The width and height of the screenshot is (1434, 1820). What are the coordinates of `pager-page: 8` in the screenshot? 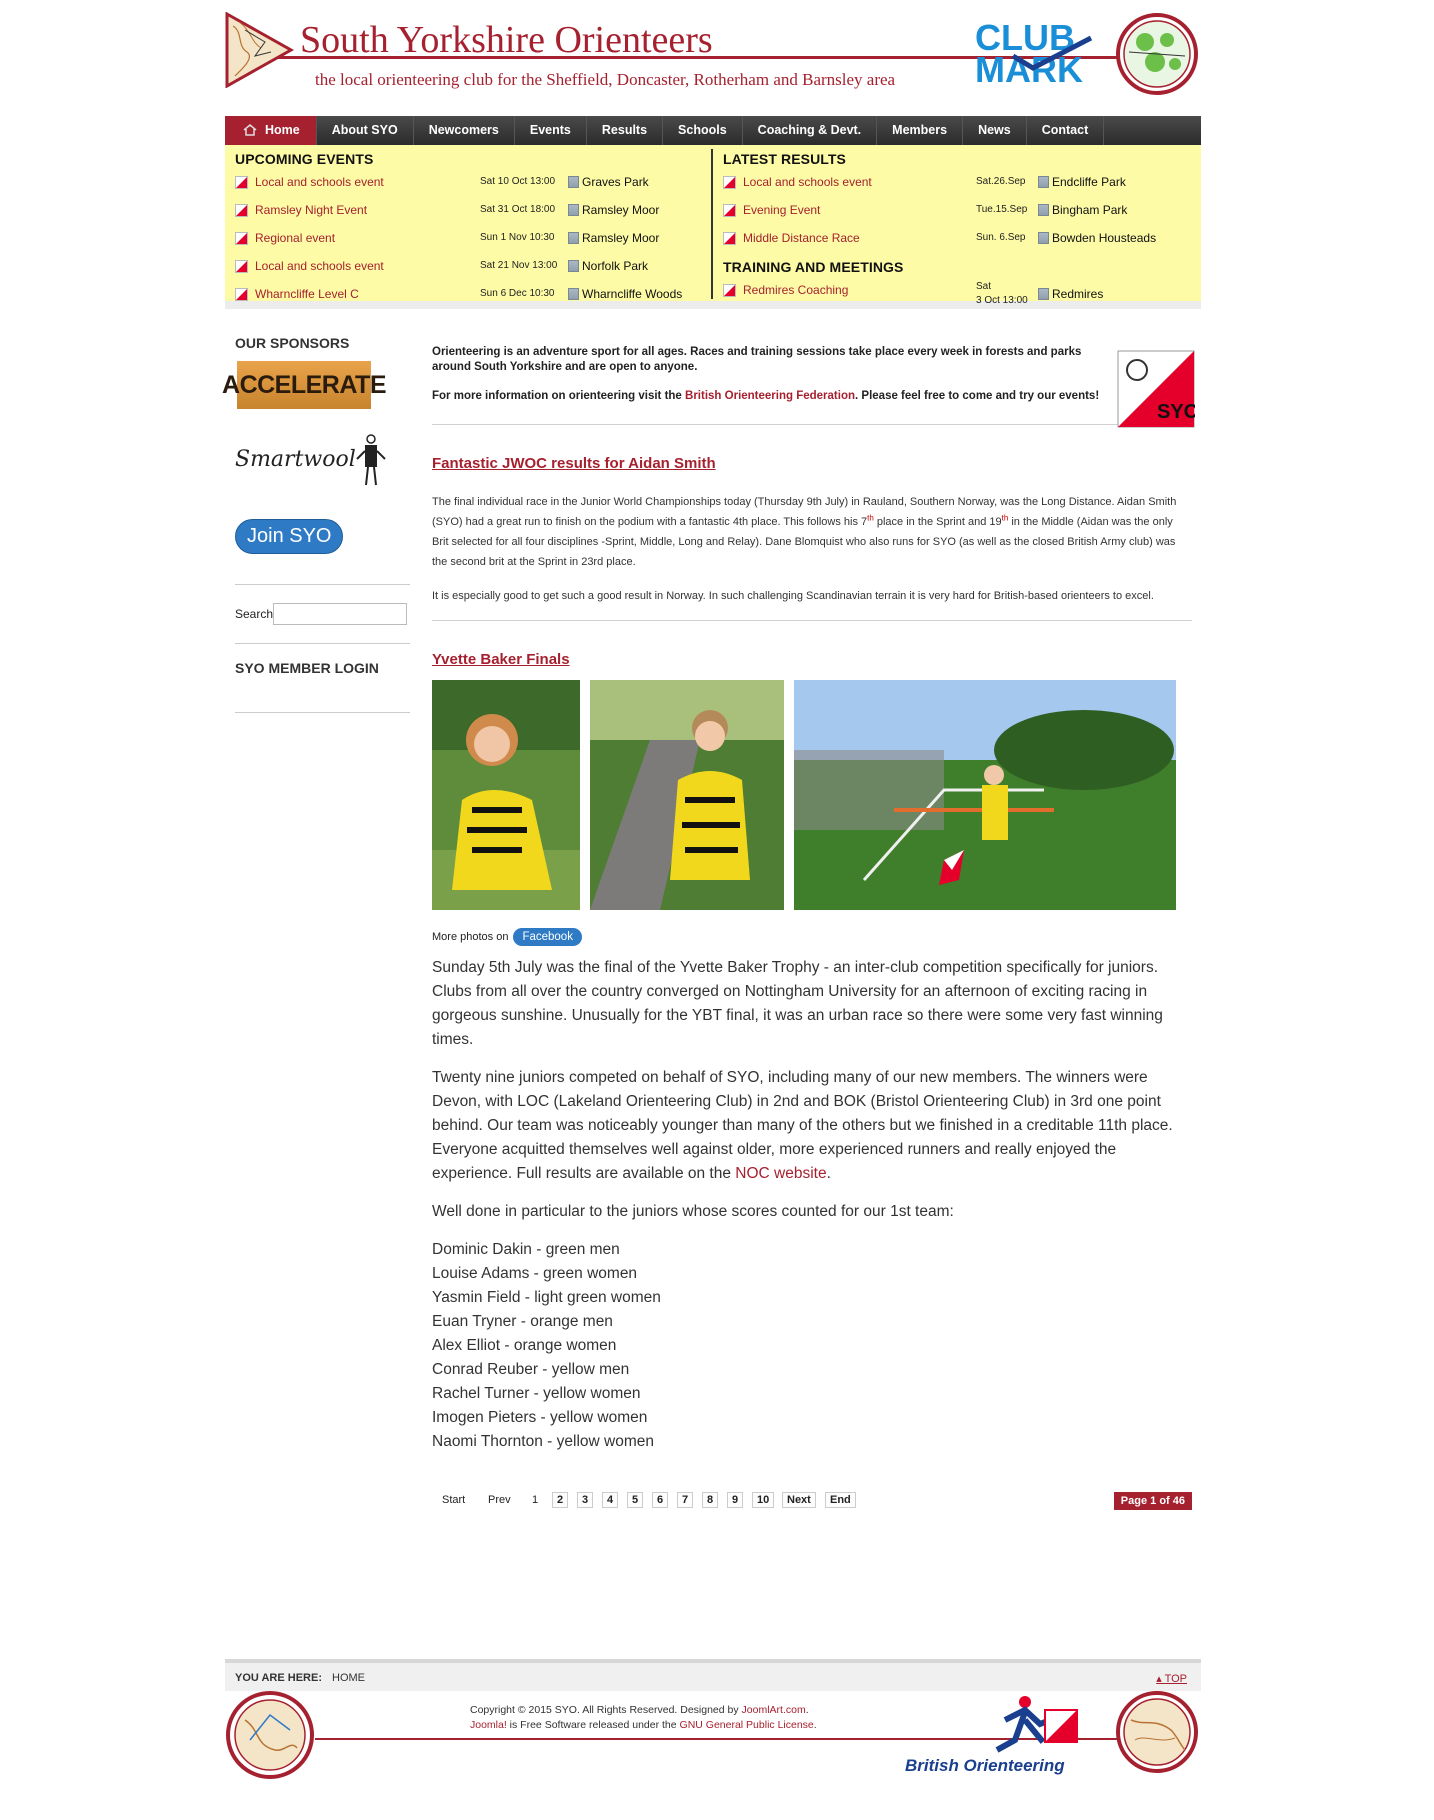 It's located at (710, 1500).